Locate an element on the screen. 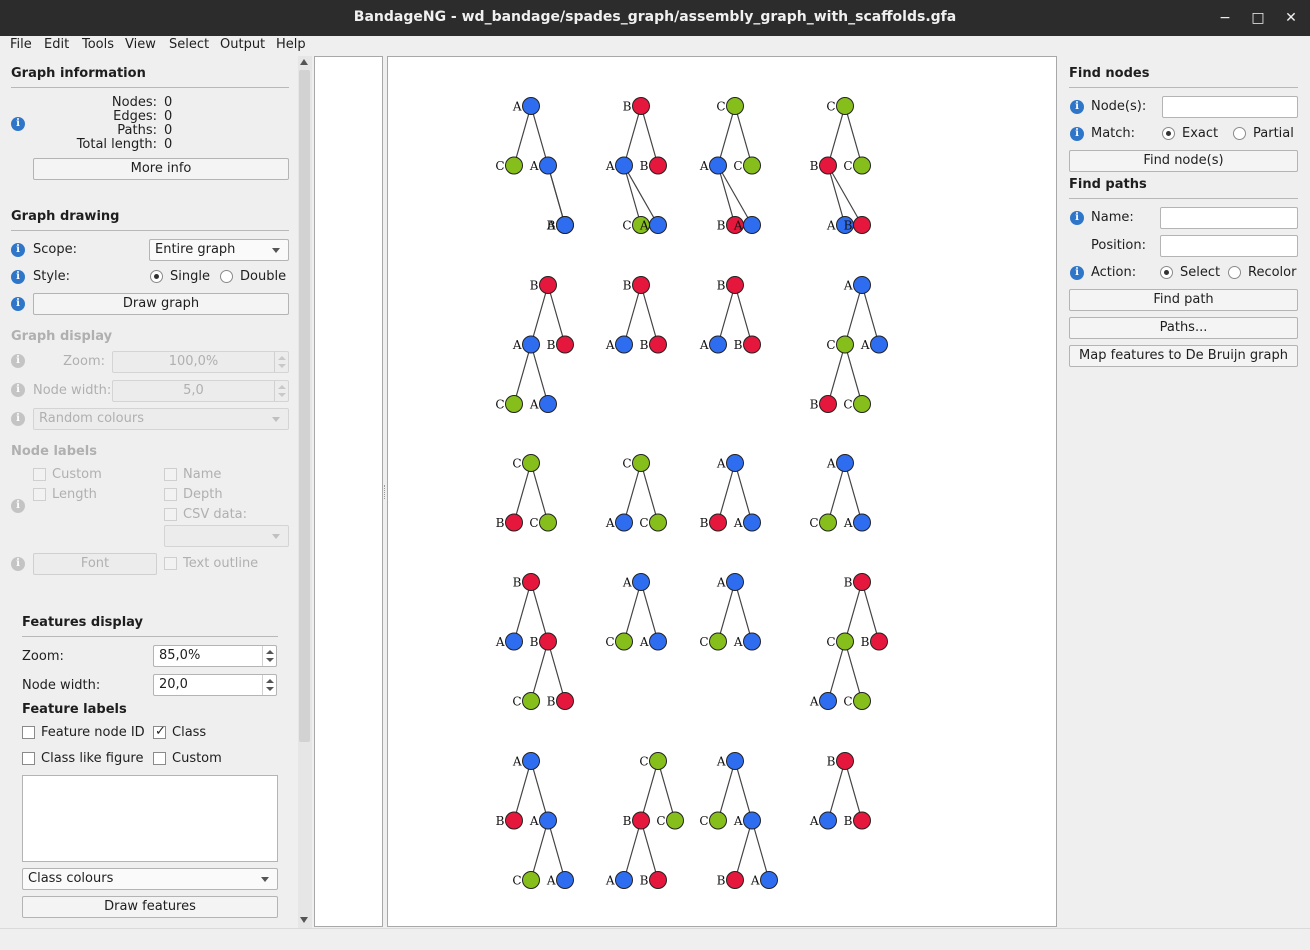 The image size is (1310, 950). colour-scheme-dropdown: Random colours is located at coordinates (161, 419).